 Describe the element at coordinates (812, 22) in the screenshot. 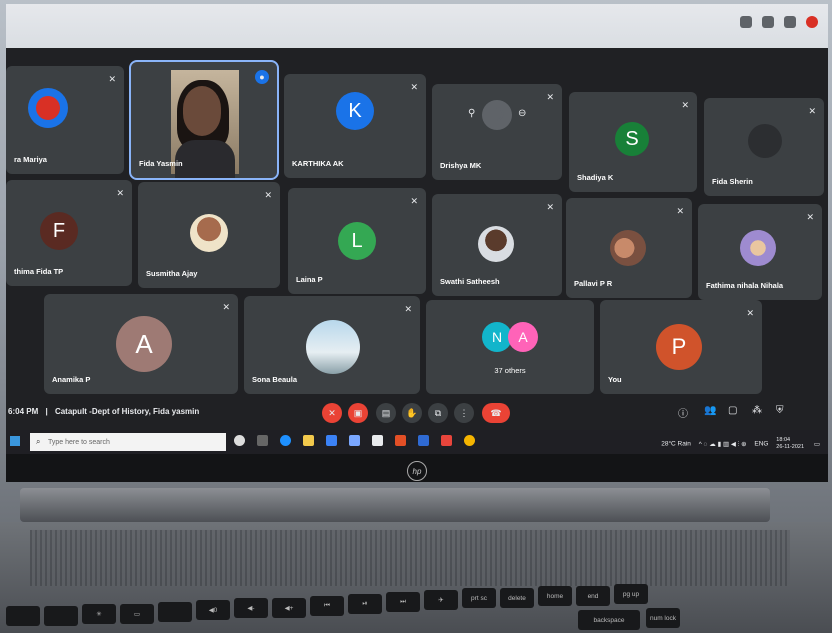

I see `profile-icon` at that location.